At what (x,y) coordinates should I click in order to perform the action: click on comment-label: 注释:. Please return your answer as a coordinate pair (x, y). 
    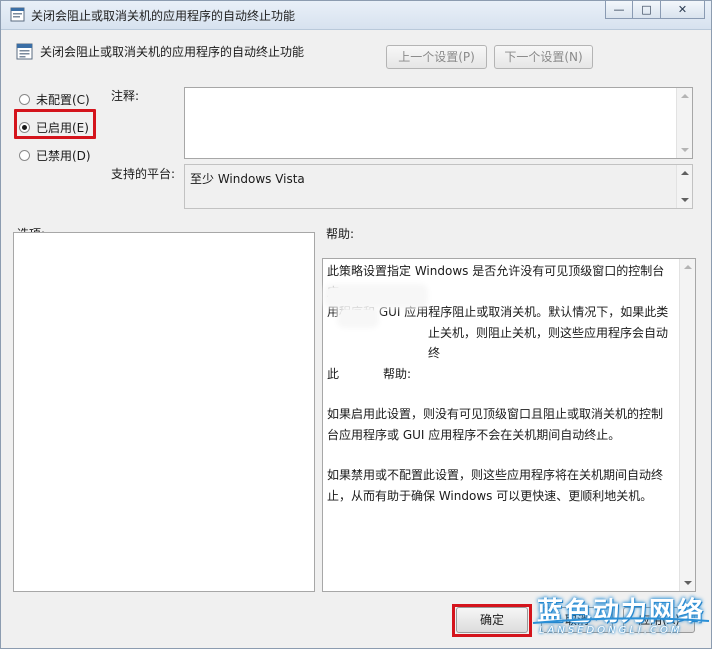
    Looking at the image, I should click on (125, 96).